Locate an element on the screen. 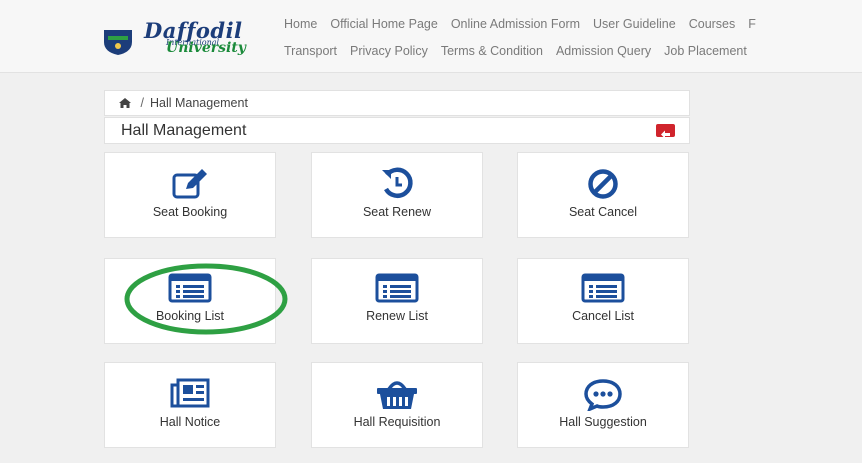  nav-home: Home is located at coordinates (300, 24).